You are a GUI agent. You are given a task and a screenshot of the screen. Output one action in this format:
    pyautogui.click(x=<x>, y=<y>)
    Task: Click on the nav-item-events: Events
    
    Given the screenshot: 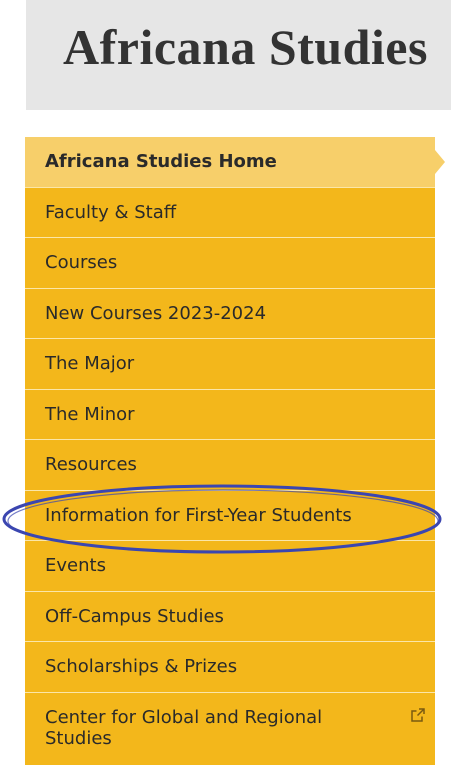 What is the action you would take?
    pyautogui.click(x=230, y=566)
    